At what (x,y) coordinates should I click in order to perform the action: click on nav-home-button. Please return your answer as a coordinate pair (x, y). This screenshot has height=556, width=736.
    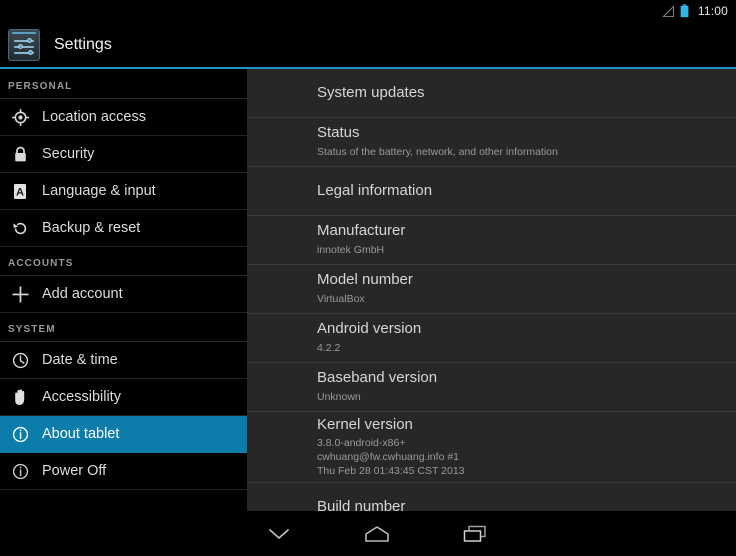
    Looking at the image, I should click on (377, 533).